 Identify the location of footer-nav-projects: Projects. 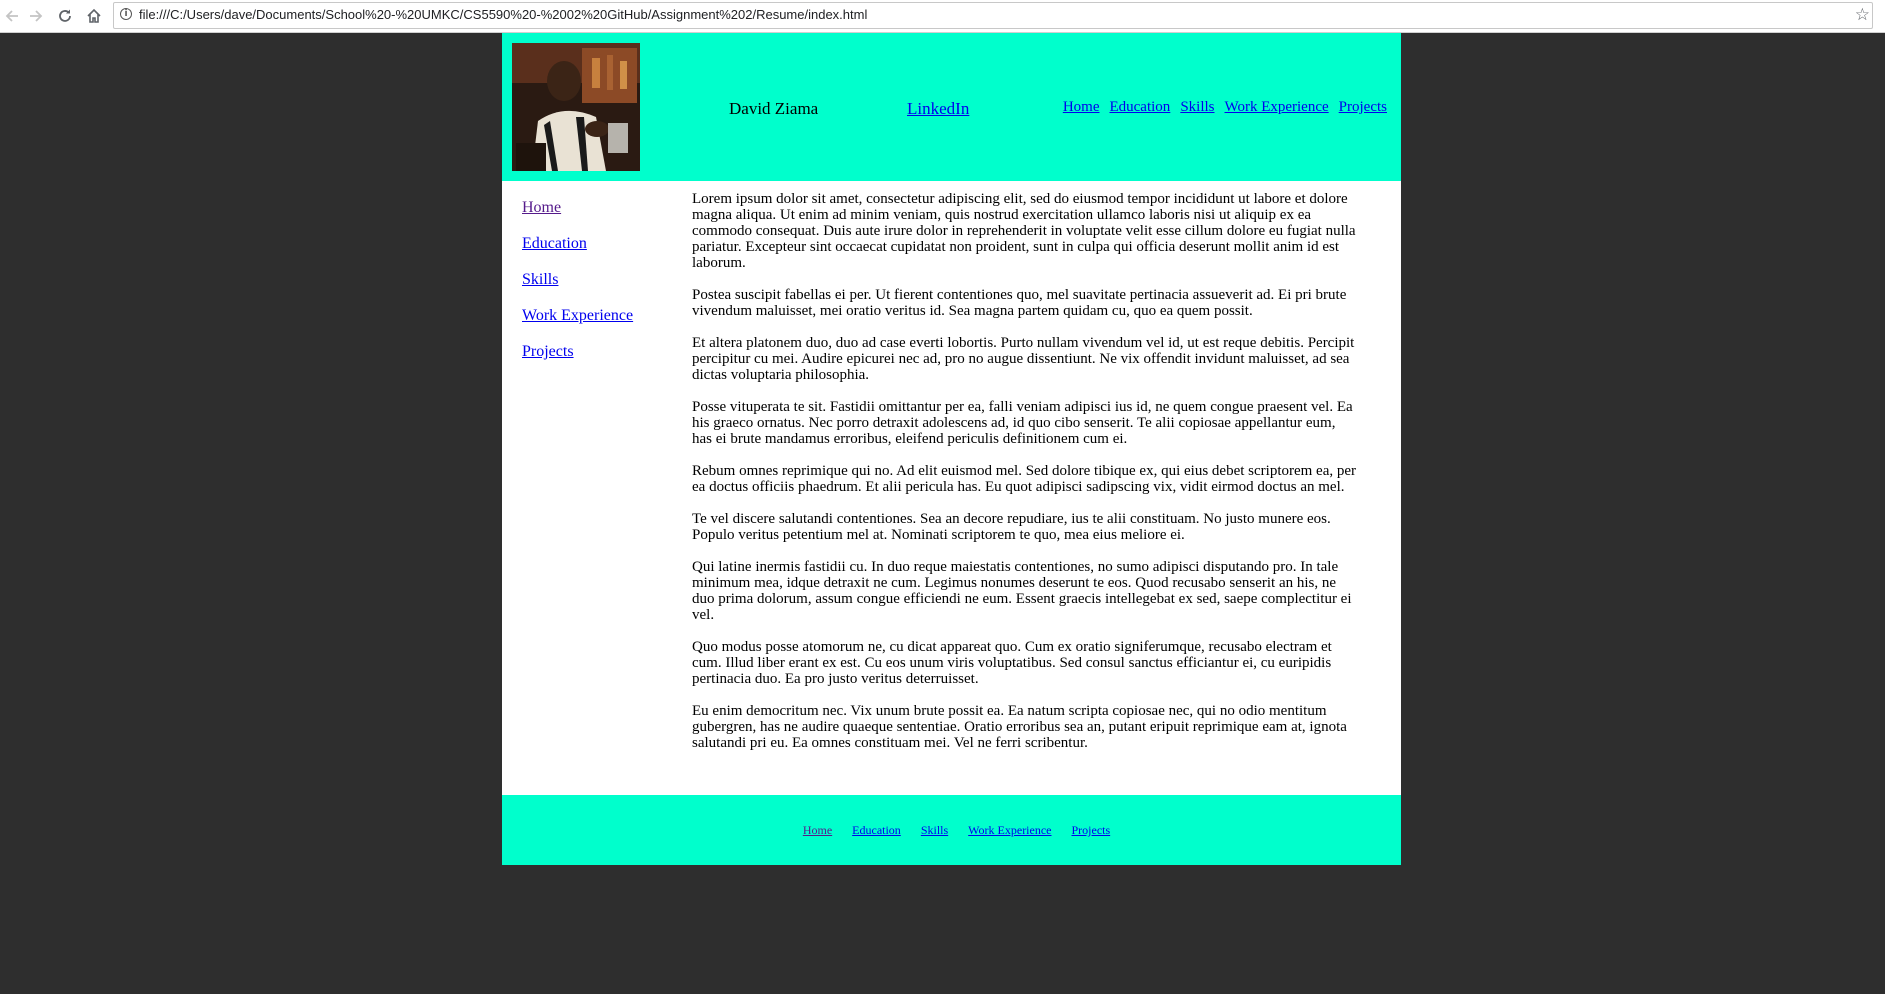
(1091, 830).